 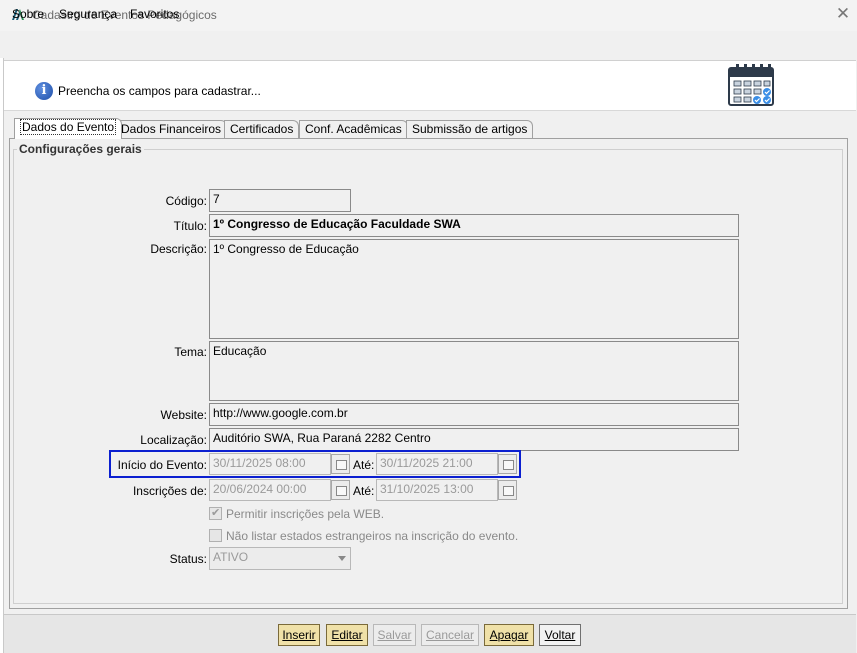 I want to click on apagar-button-label: Apagar, so click(x=509, y=635).